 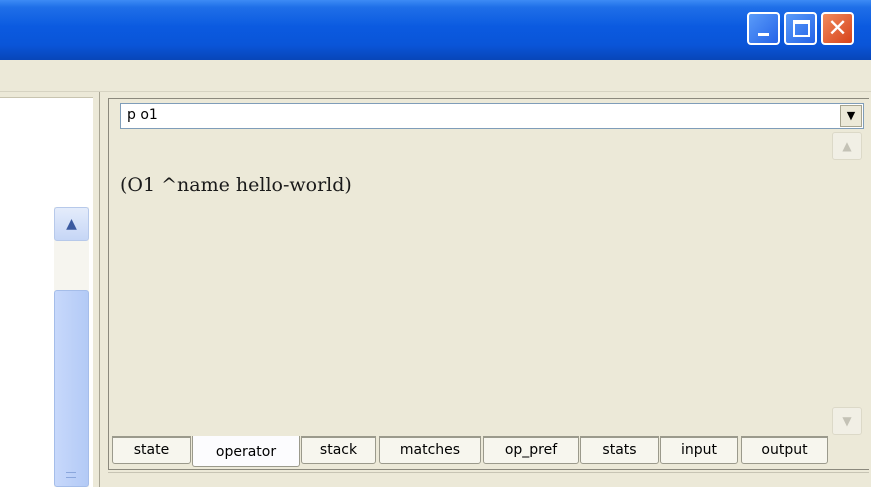 I want to click on tab-matches: matches, so click(x=430, y=450).